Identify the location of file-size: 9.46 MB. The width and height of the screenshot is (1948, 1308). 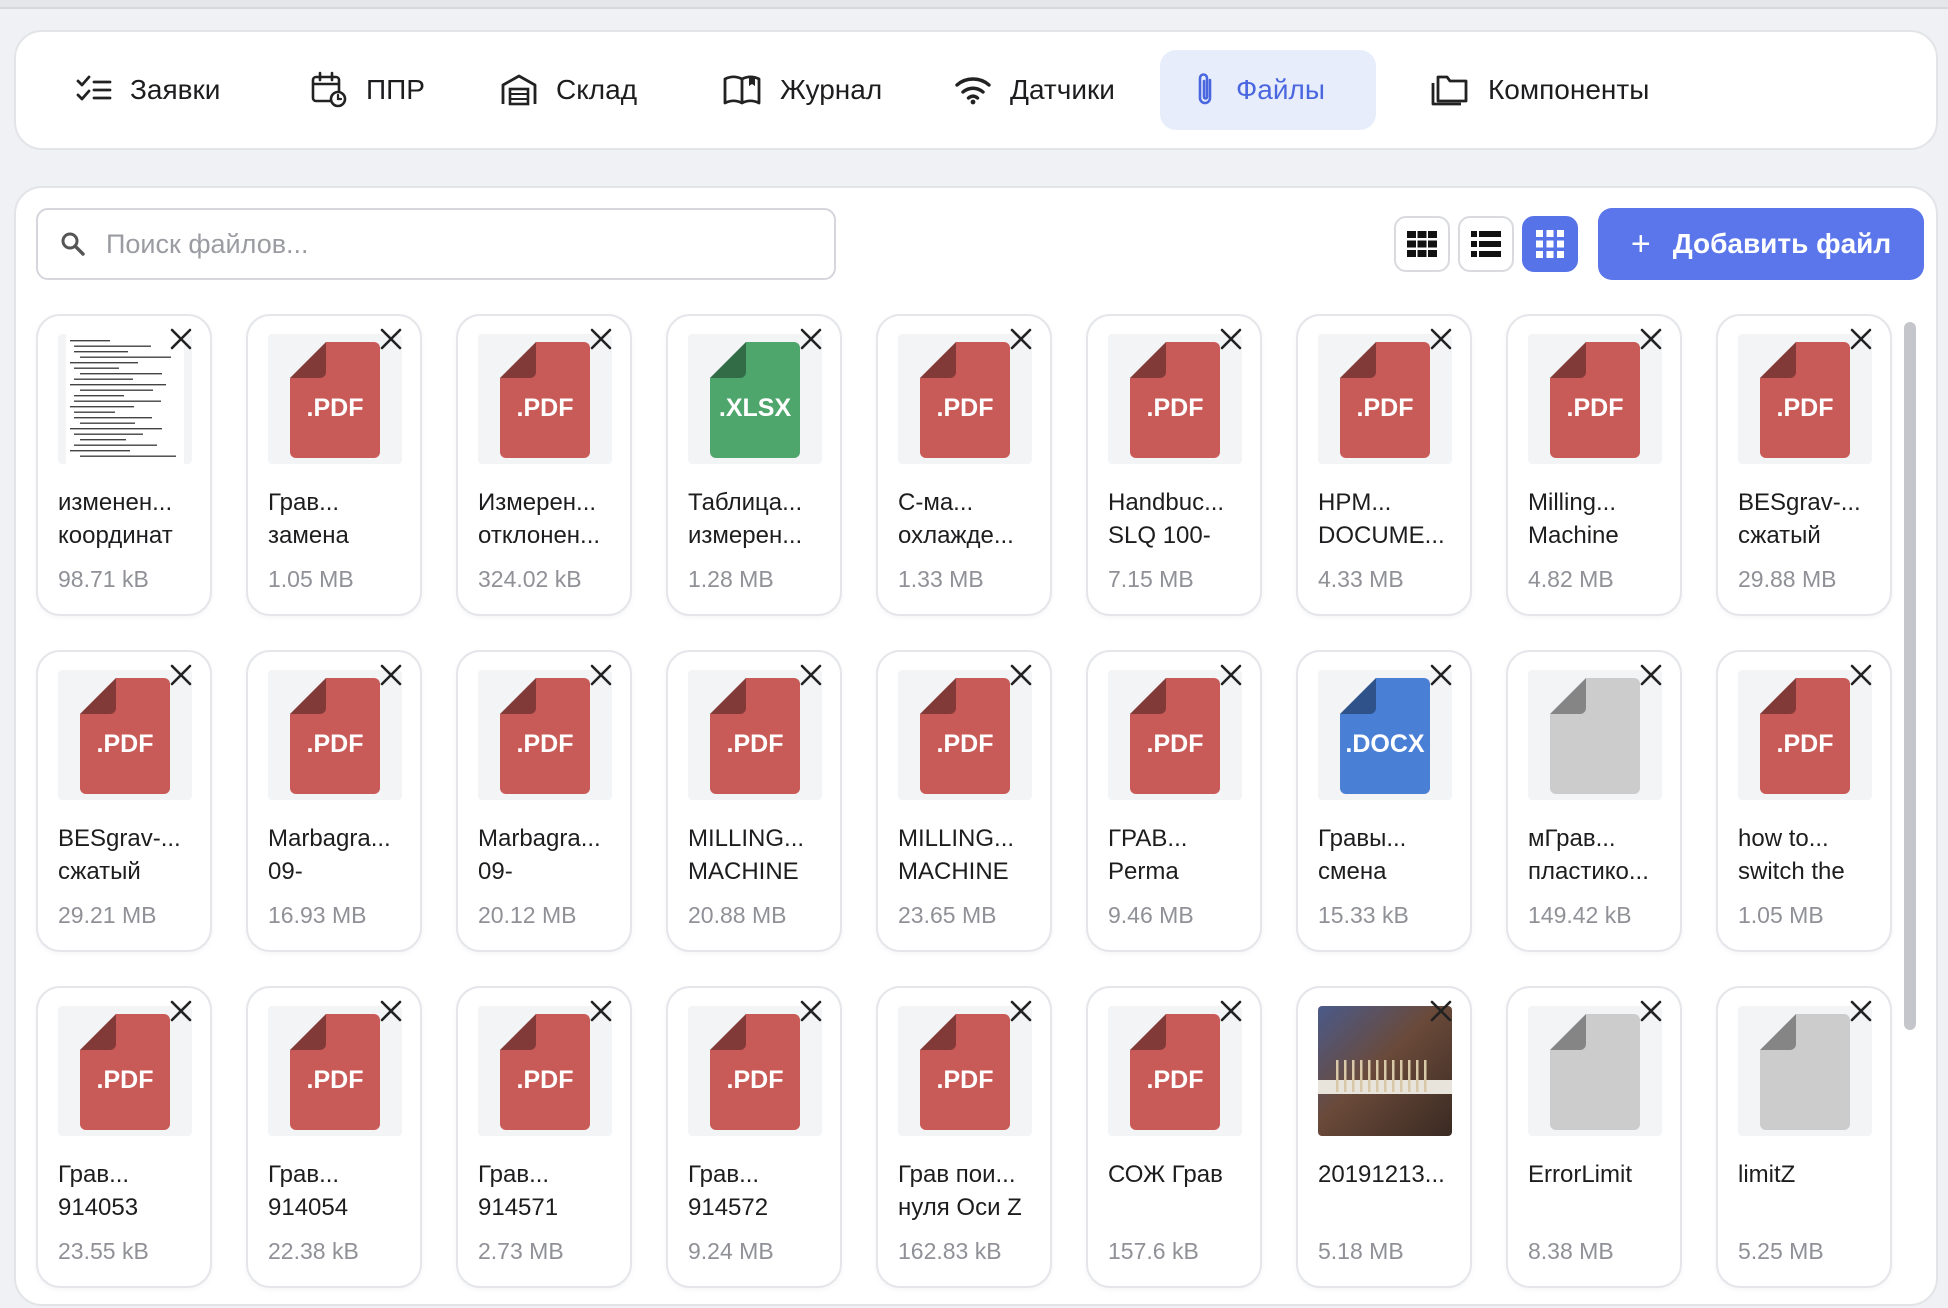
(1151, 915).